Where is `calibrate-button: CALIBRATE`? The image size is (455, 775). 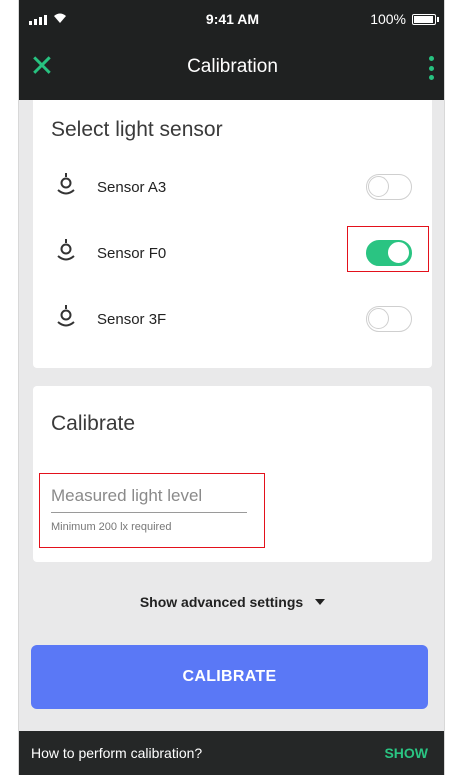 calibrate-button: CALIBRATE is located at coordinates (229, 677).